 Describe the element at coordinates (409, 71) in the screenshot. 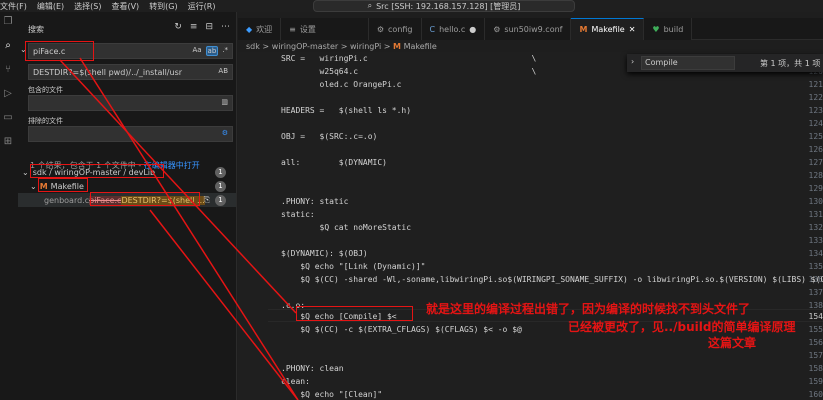

I see `code-line: w25q64.c \` at that location.